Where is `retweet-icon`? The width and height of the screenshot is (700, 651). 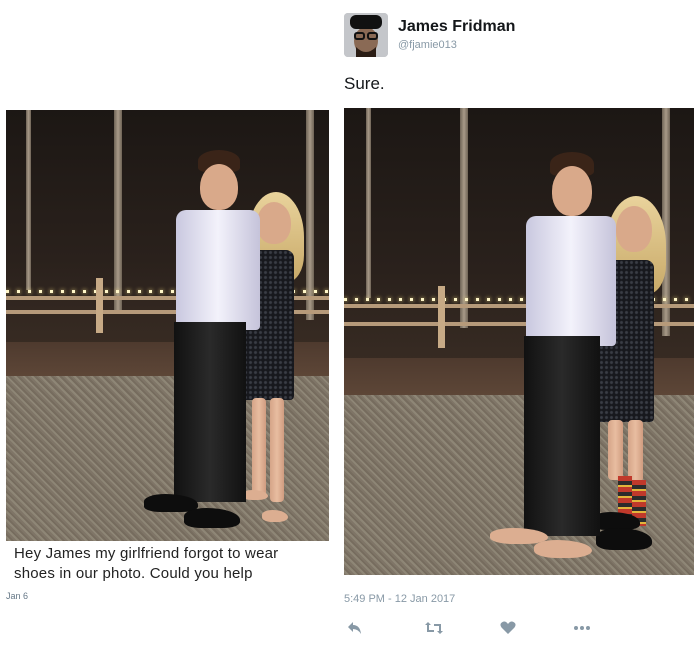
retweet-icon is located at coordinates (434, 629).